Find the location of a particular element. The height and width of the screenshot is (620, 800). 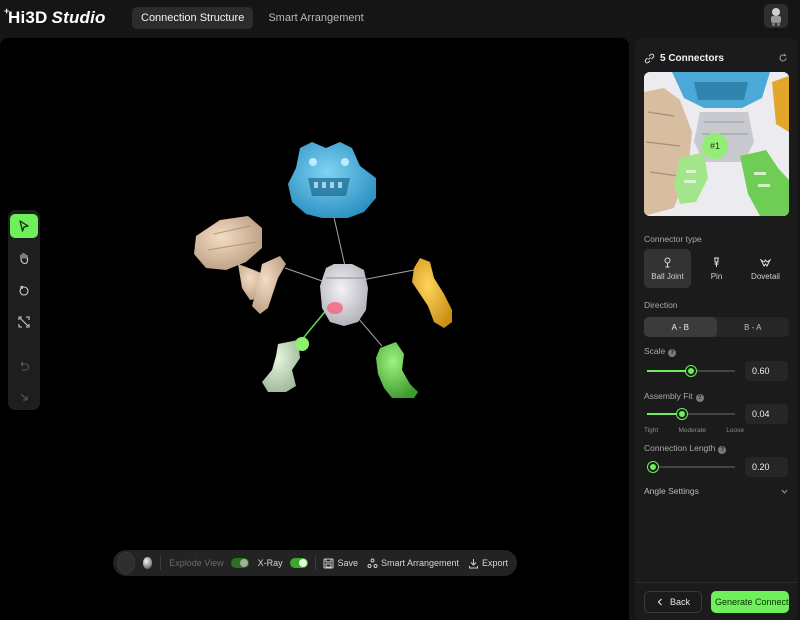

connector-badge: #1 is located at coordinates (715, 146).